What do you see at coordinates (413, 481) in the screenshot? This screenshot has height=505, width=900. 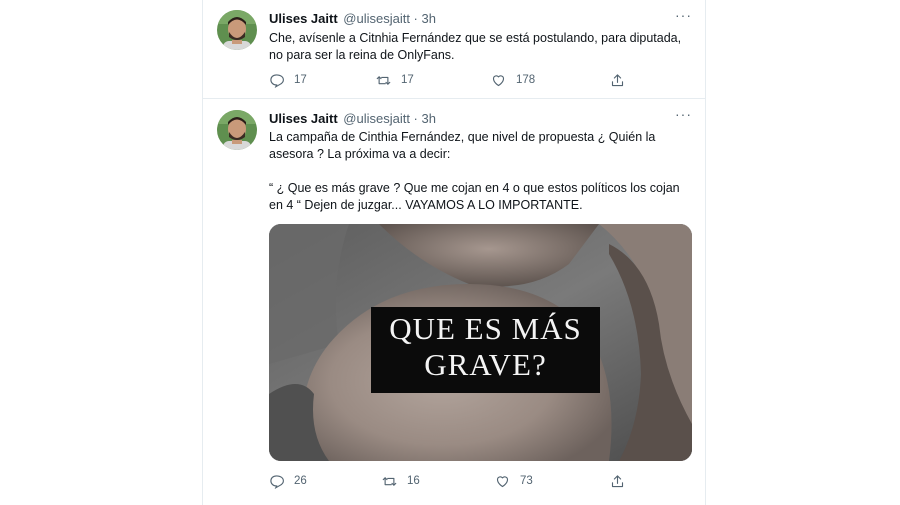 I see `retweet-count: 16` at bounding box center [413, 481].